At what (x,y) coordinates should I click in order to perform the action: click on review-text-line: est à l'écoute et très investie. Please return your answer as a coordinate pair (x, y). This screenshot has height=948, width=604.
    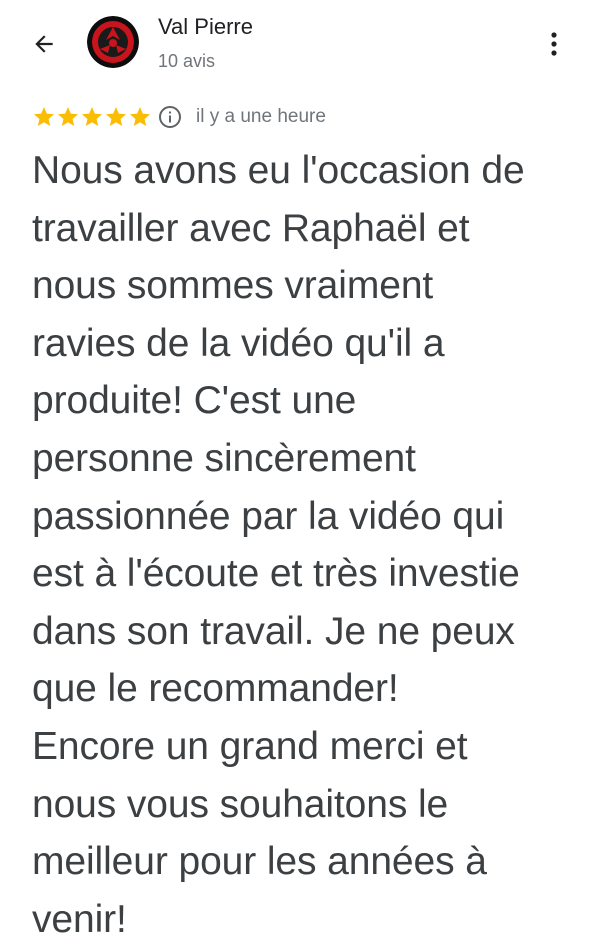
    Looking at the image, I should click on (276, 574).